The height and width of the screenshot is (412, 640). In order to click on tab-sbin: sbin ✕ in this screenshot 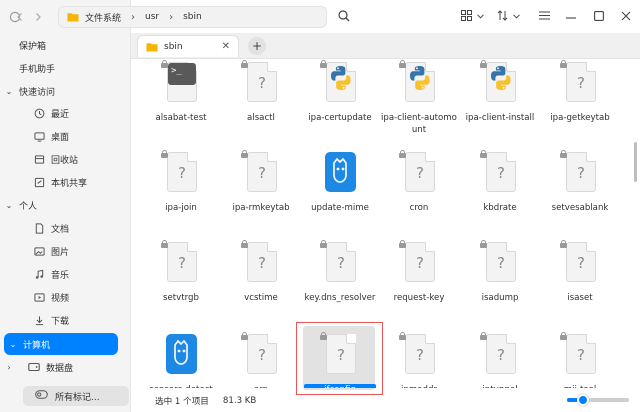, I will do `click(188, 46)`.